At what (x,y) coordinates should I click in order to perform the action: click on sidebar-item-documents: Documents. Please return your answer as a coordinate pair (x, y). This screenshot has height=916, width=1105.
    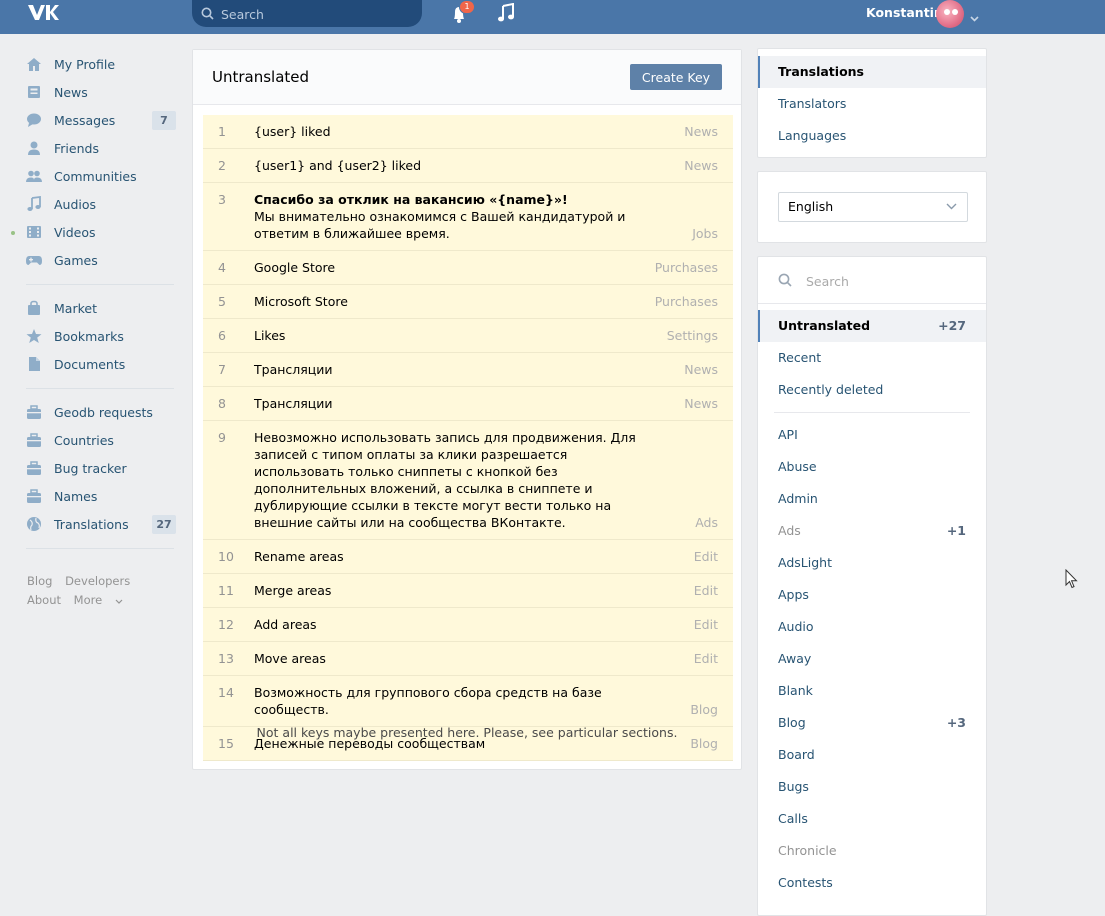
    Looking at the image, I should click on (102, 364).